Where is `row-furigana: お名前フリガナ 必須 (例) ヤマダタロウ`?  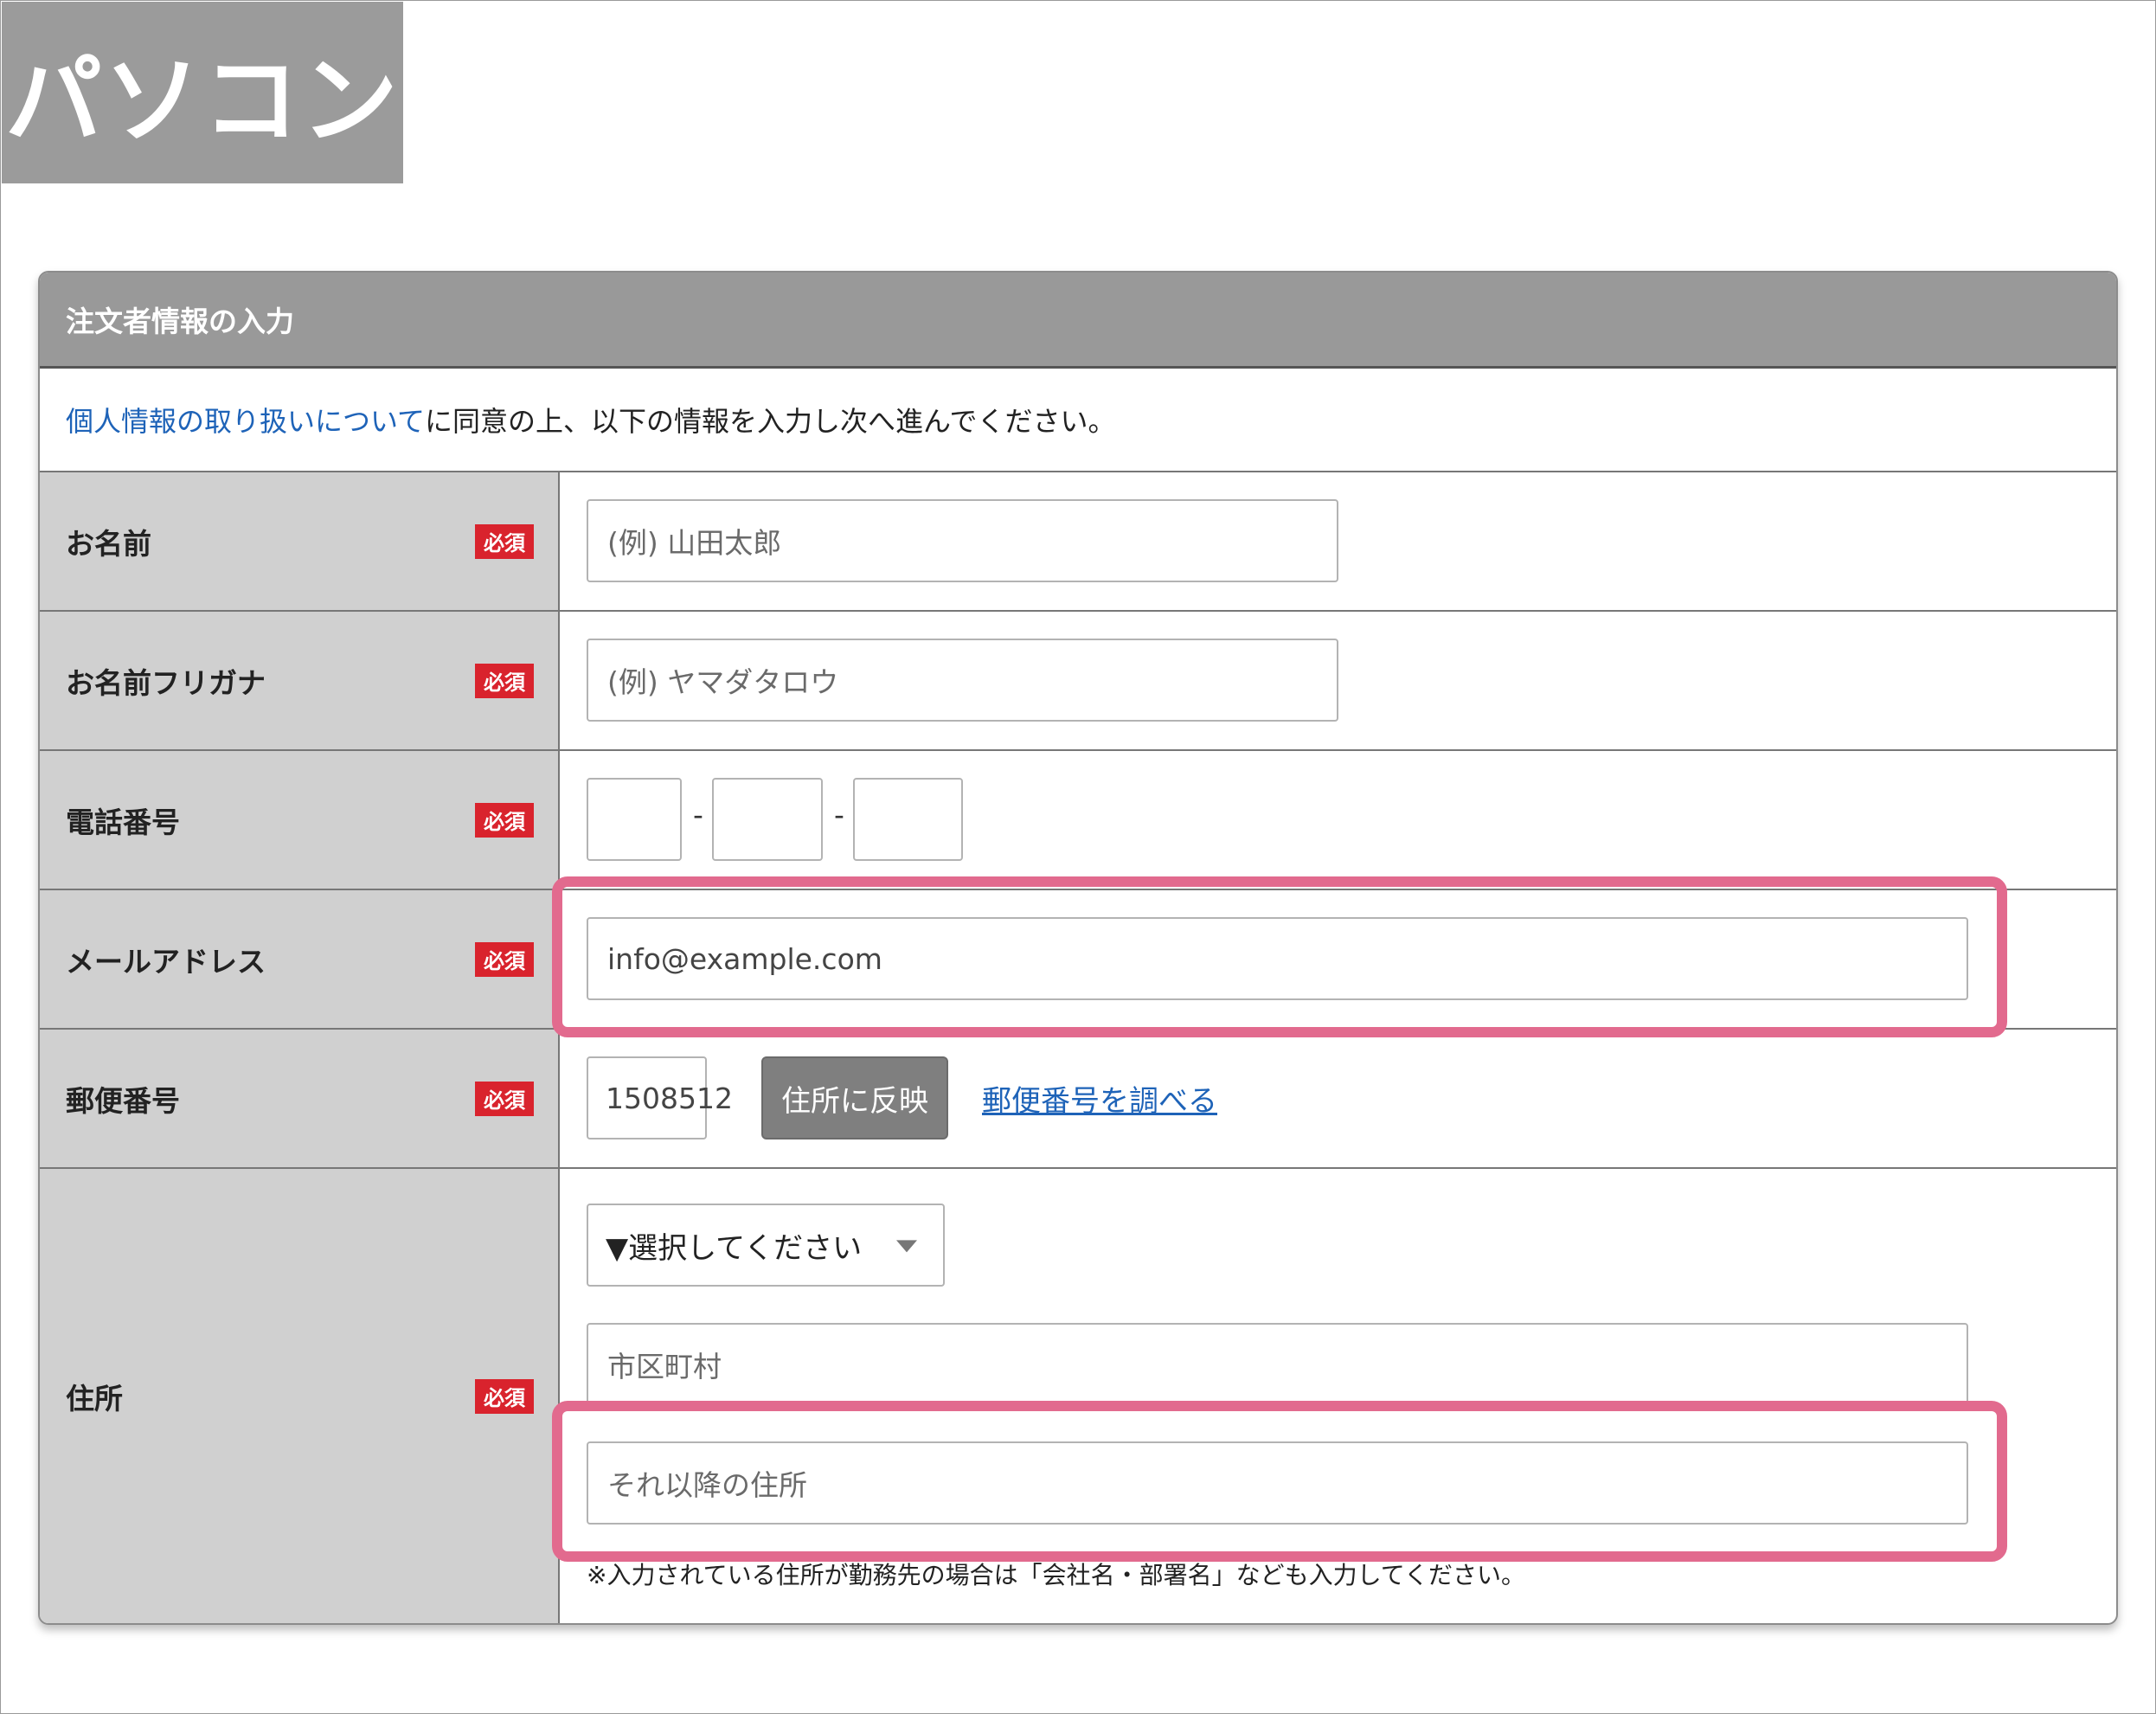
row-furigana: お名前フリガナ 必須 (例) ヤマダタロウ is located at coordinates (1078, 681).